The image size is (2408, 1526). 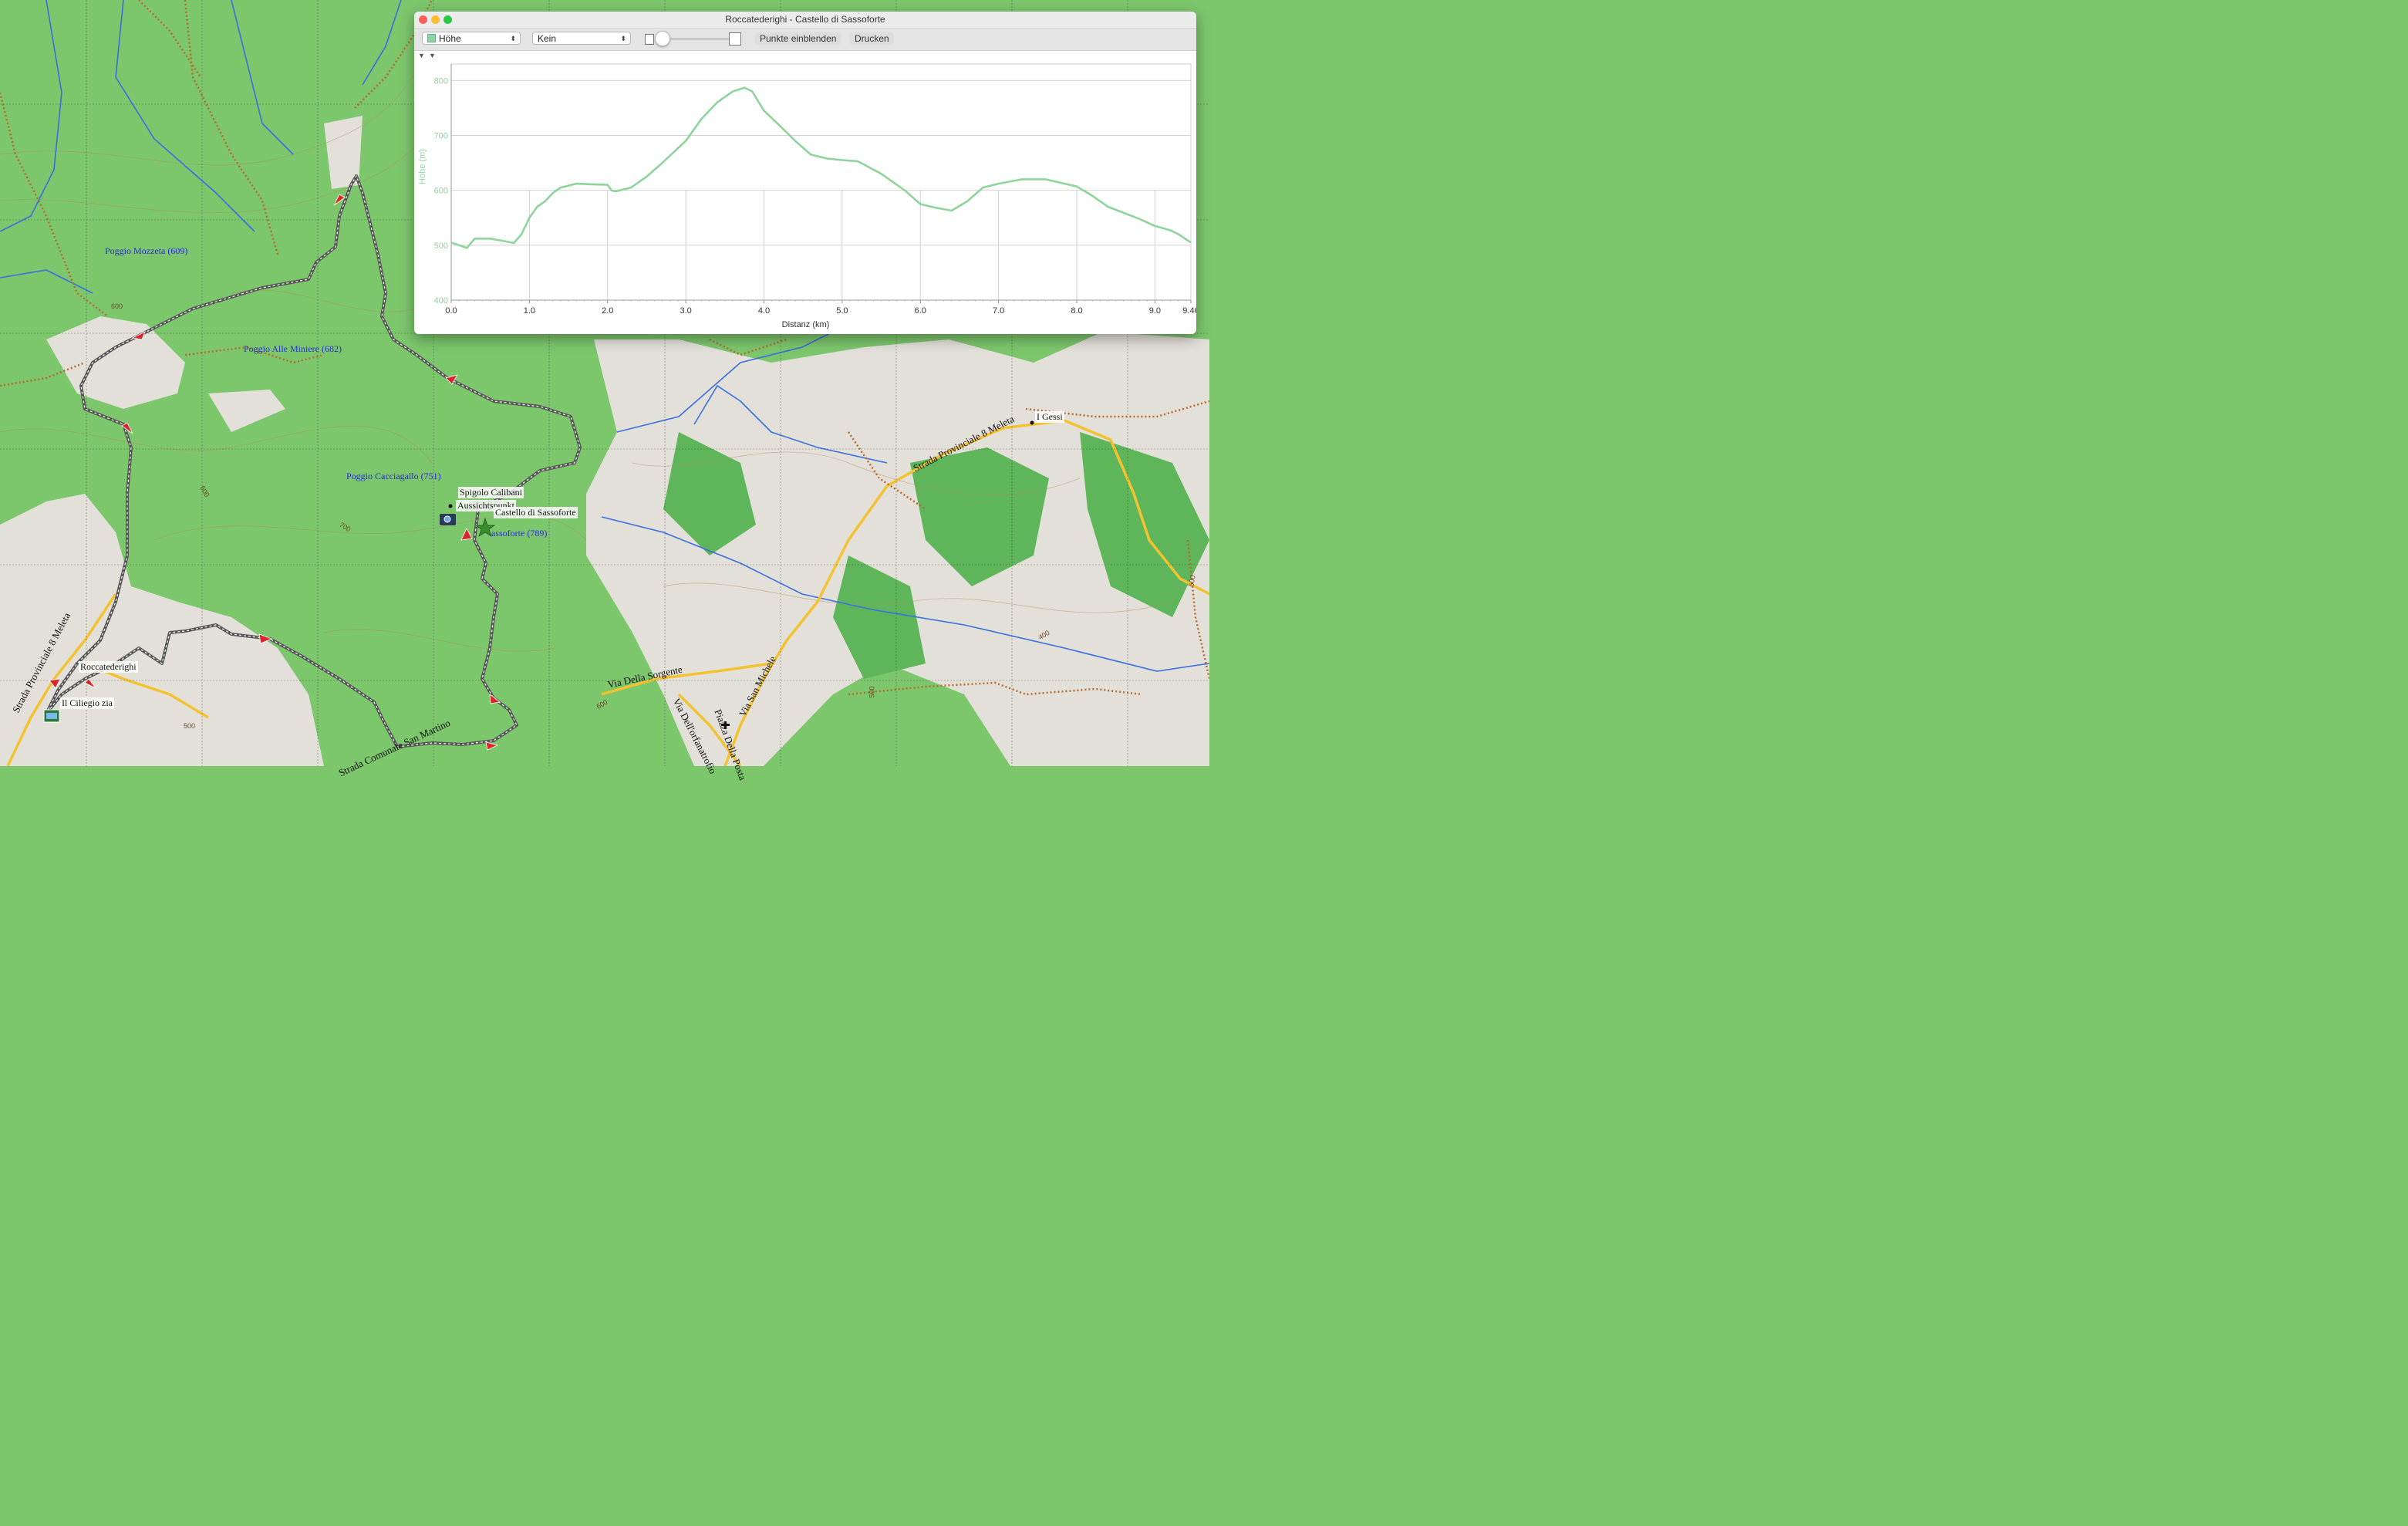 I want to click on x-tick-label: 6.0, so click(x=920, y=311).